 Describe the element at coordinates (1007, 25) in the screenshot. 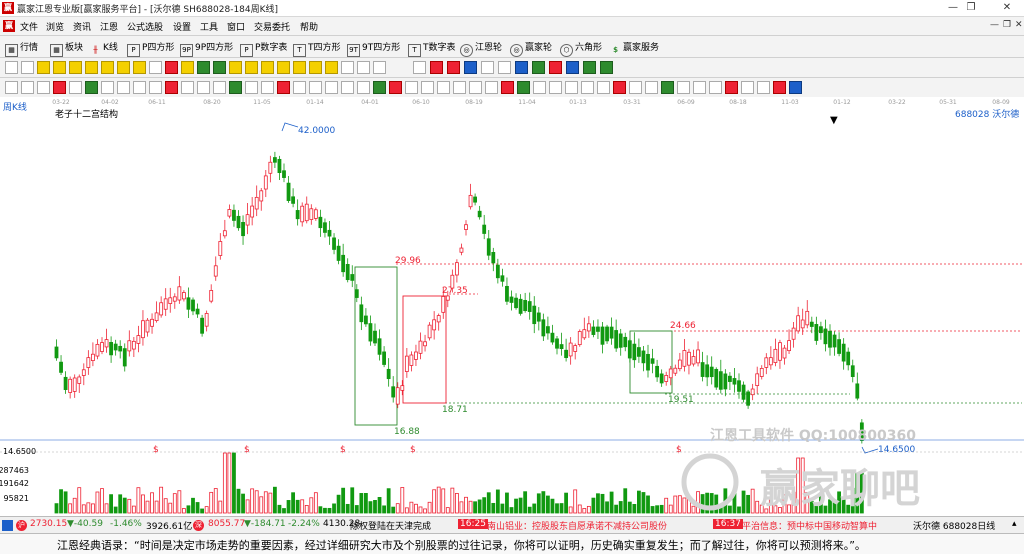

I see `child-restore-icon: ❐` at that location.